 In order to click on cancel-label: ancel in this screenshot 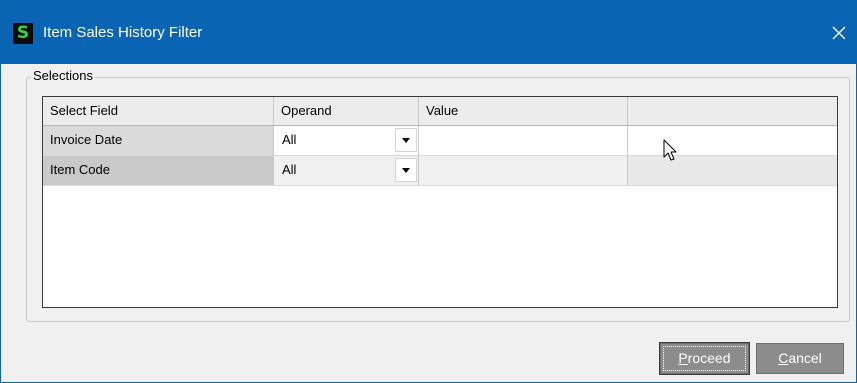, I will do `click(805, 358)`.